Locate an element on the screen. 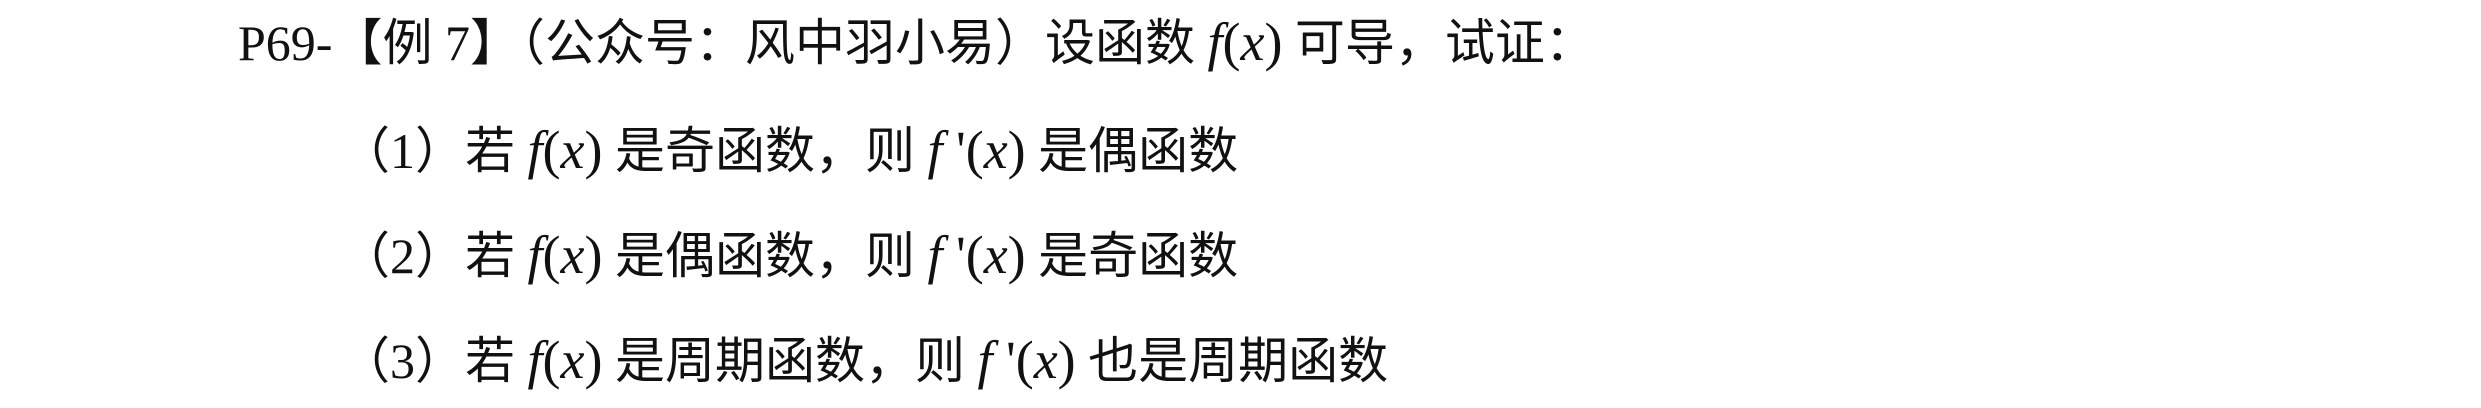 Image resolution: width=2481 pixels, height=408 pixels. item-2: （2）若 f(x) 是偶函数，则 f '(x) 是奇函数 is located at coordinates (789, 255).